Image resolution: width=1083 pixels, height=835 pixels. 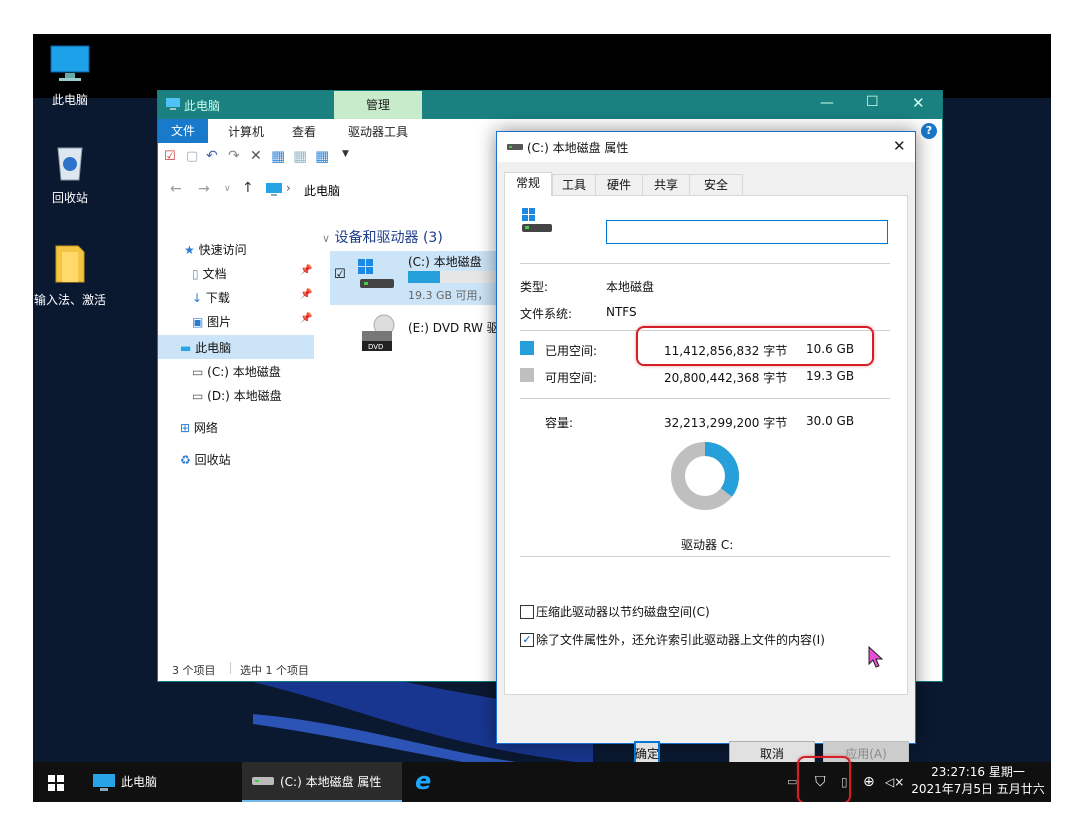 What do you see at coordinates (872, 102) in the screenshot?
I see `maximize-icon: ☐` at bounding box center [872, 102].